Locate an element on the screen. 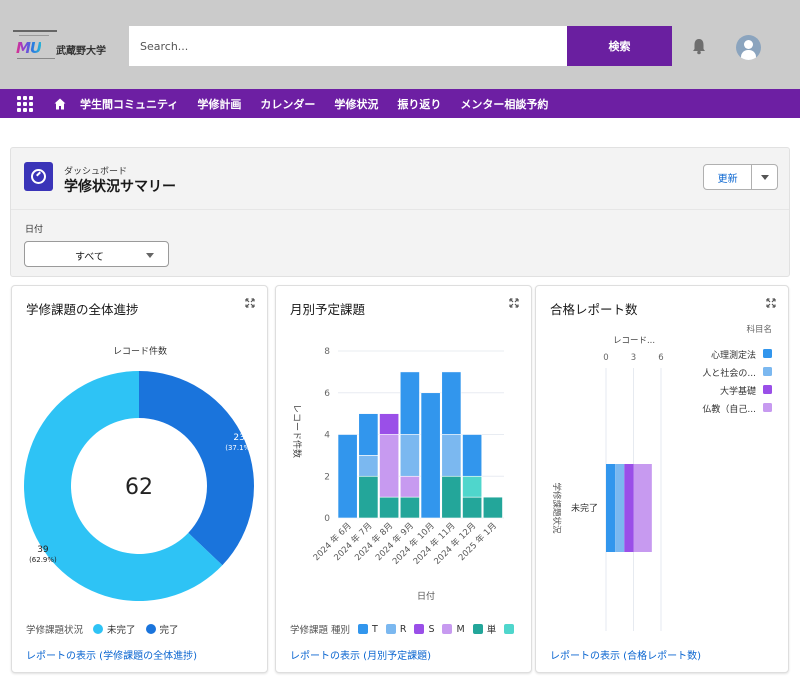  x-tick-label: 3 is located at coordinates (633, 358).